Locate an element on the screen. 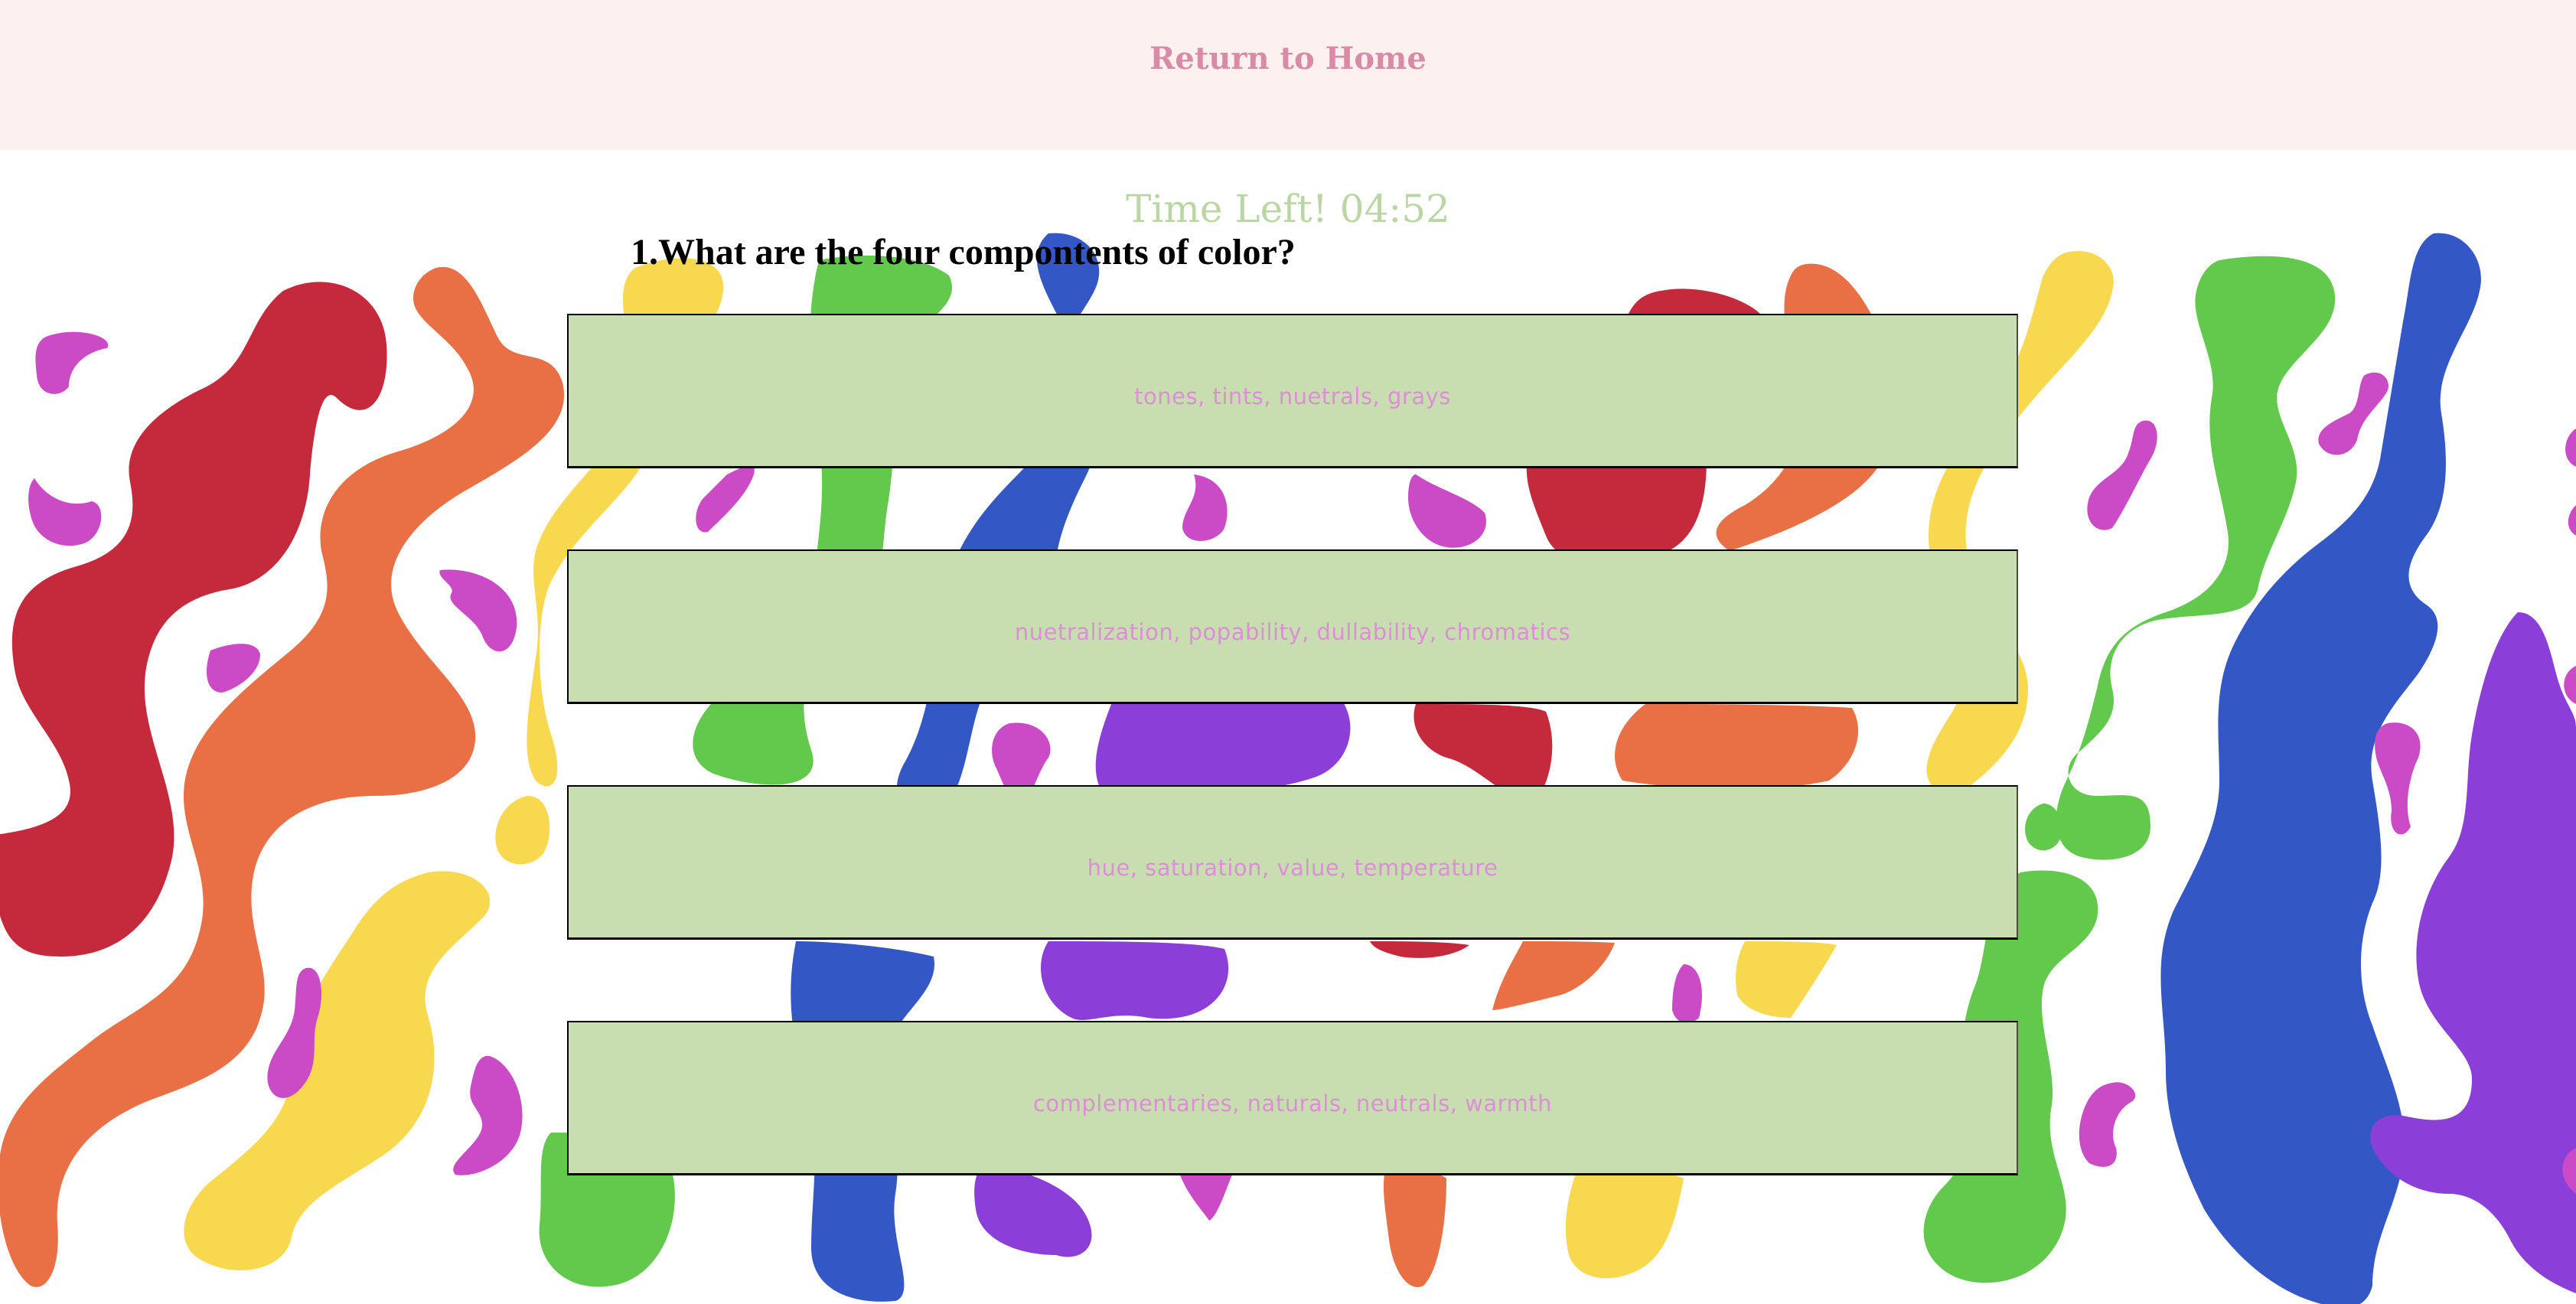  answer-option-label: tones, tints, nuetrals, grays is located at coordinates (1292, 396).